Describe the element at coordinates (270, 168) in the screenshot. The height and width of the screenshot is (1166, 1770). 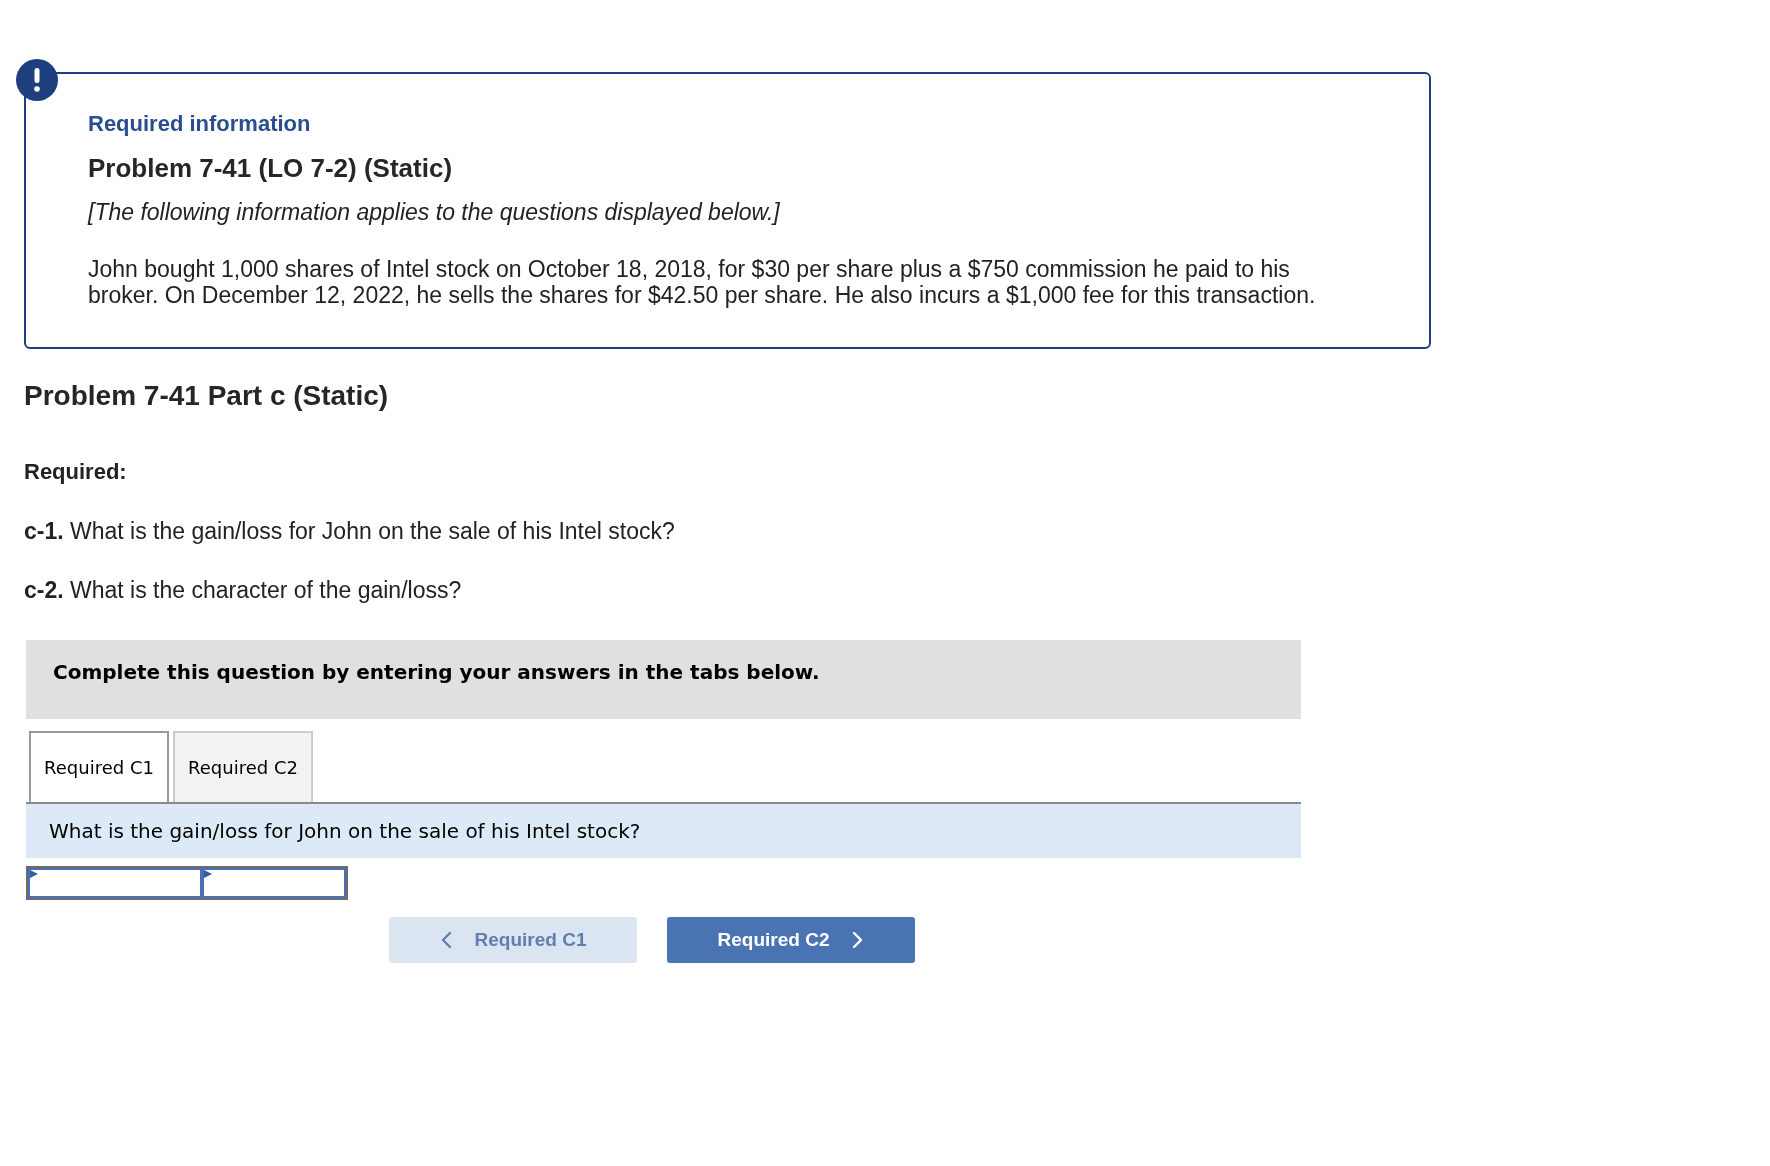
I see `problem-title: Problem 7-41 (LO 7-2) (Static)` at that location.